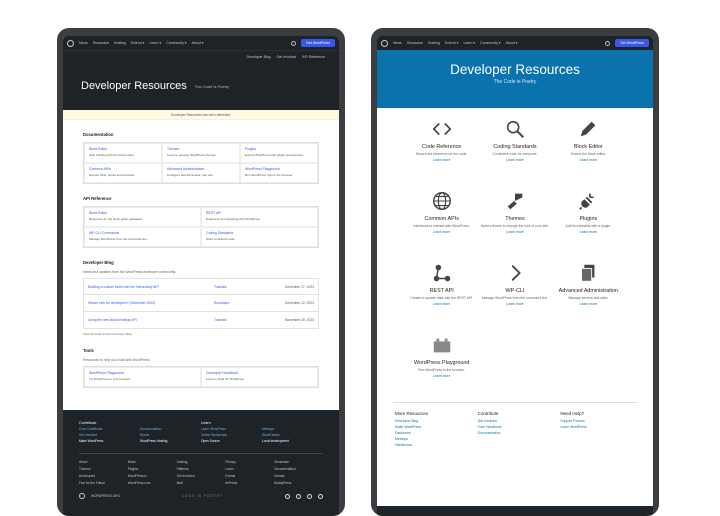 This screenshot has height=516, width=720. What do you see at coordinates (123, 169) in the screenshot?
I see `card-link: Common APIs` at bounding box center [123, 169].